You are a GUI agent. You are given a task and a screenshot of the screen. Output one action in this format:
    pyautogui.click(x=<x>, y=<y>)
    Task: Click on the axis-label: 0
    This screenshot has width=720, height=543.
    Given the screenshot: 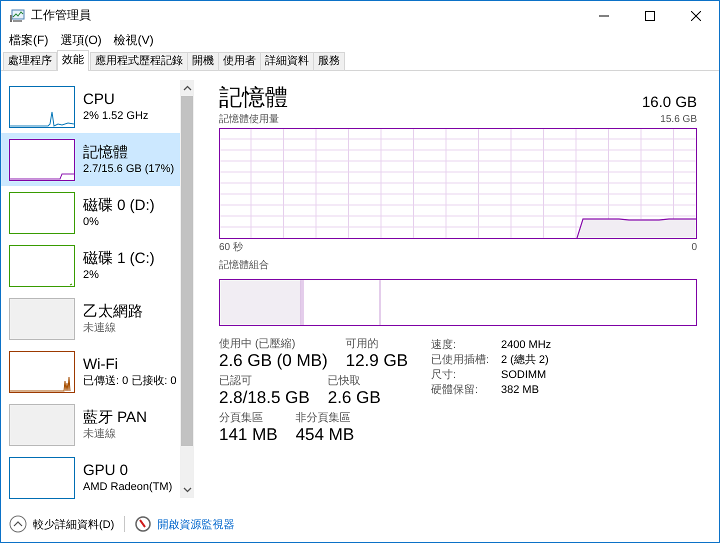 What is the action you would take?
    pyautogui.click(x=694, y=248)
    